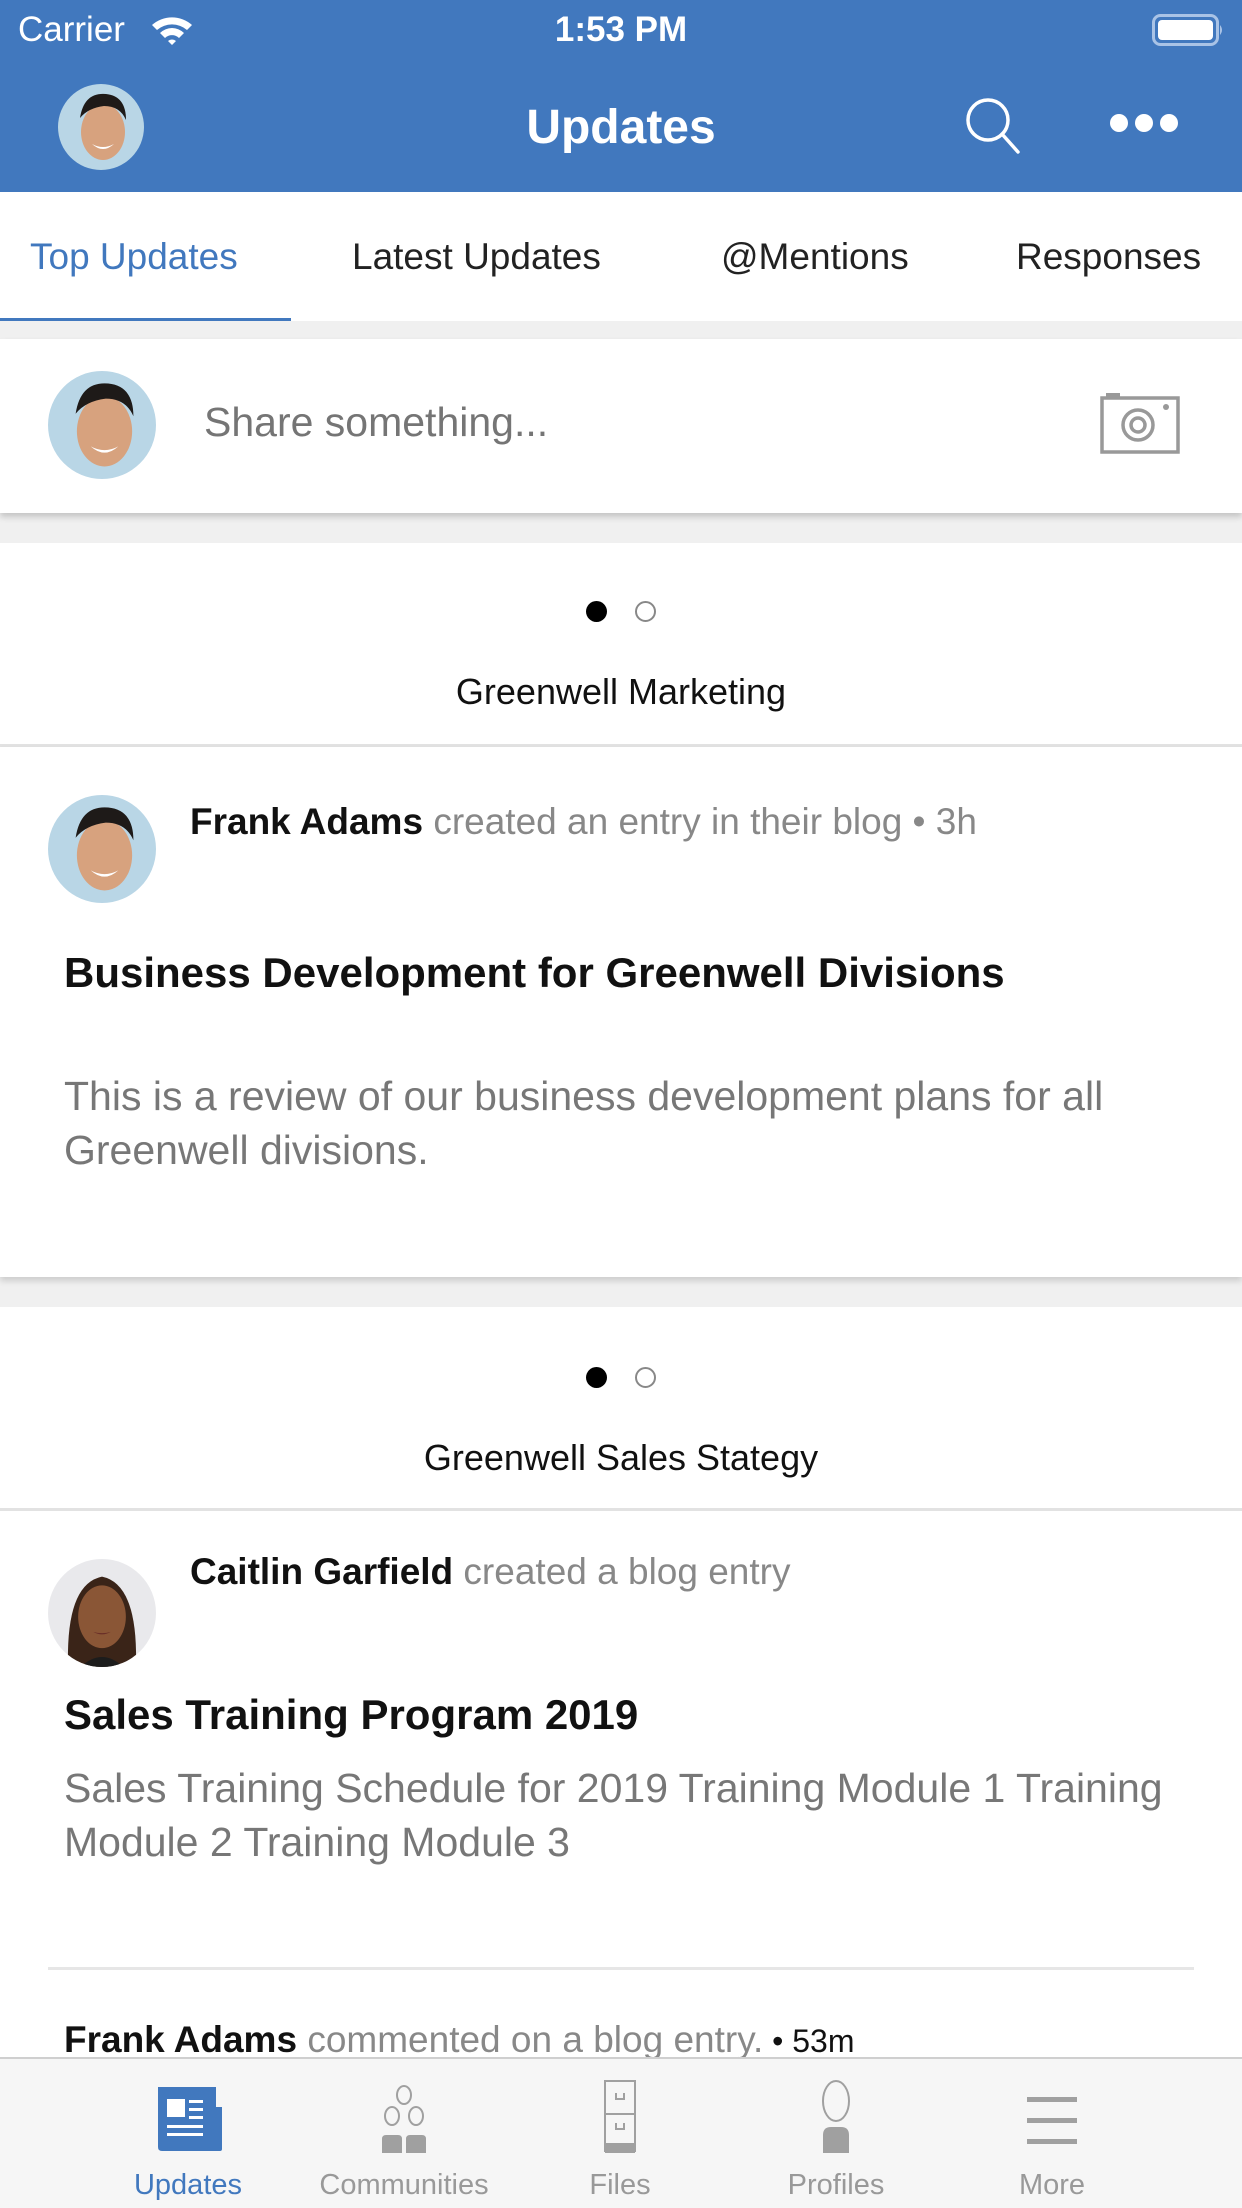  I want to click on avatar-caitlin-icon, so click(102, 1613).